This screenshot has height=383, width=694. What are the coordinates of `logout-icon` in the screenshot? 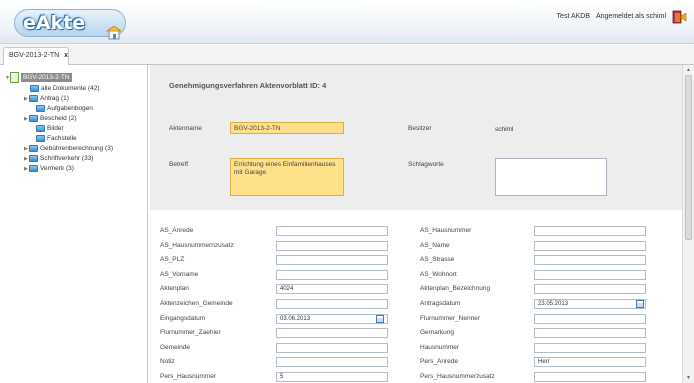 It's located at (679, 17).